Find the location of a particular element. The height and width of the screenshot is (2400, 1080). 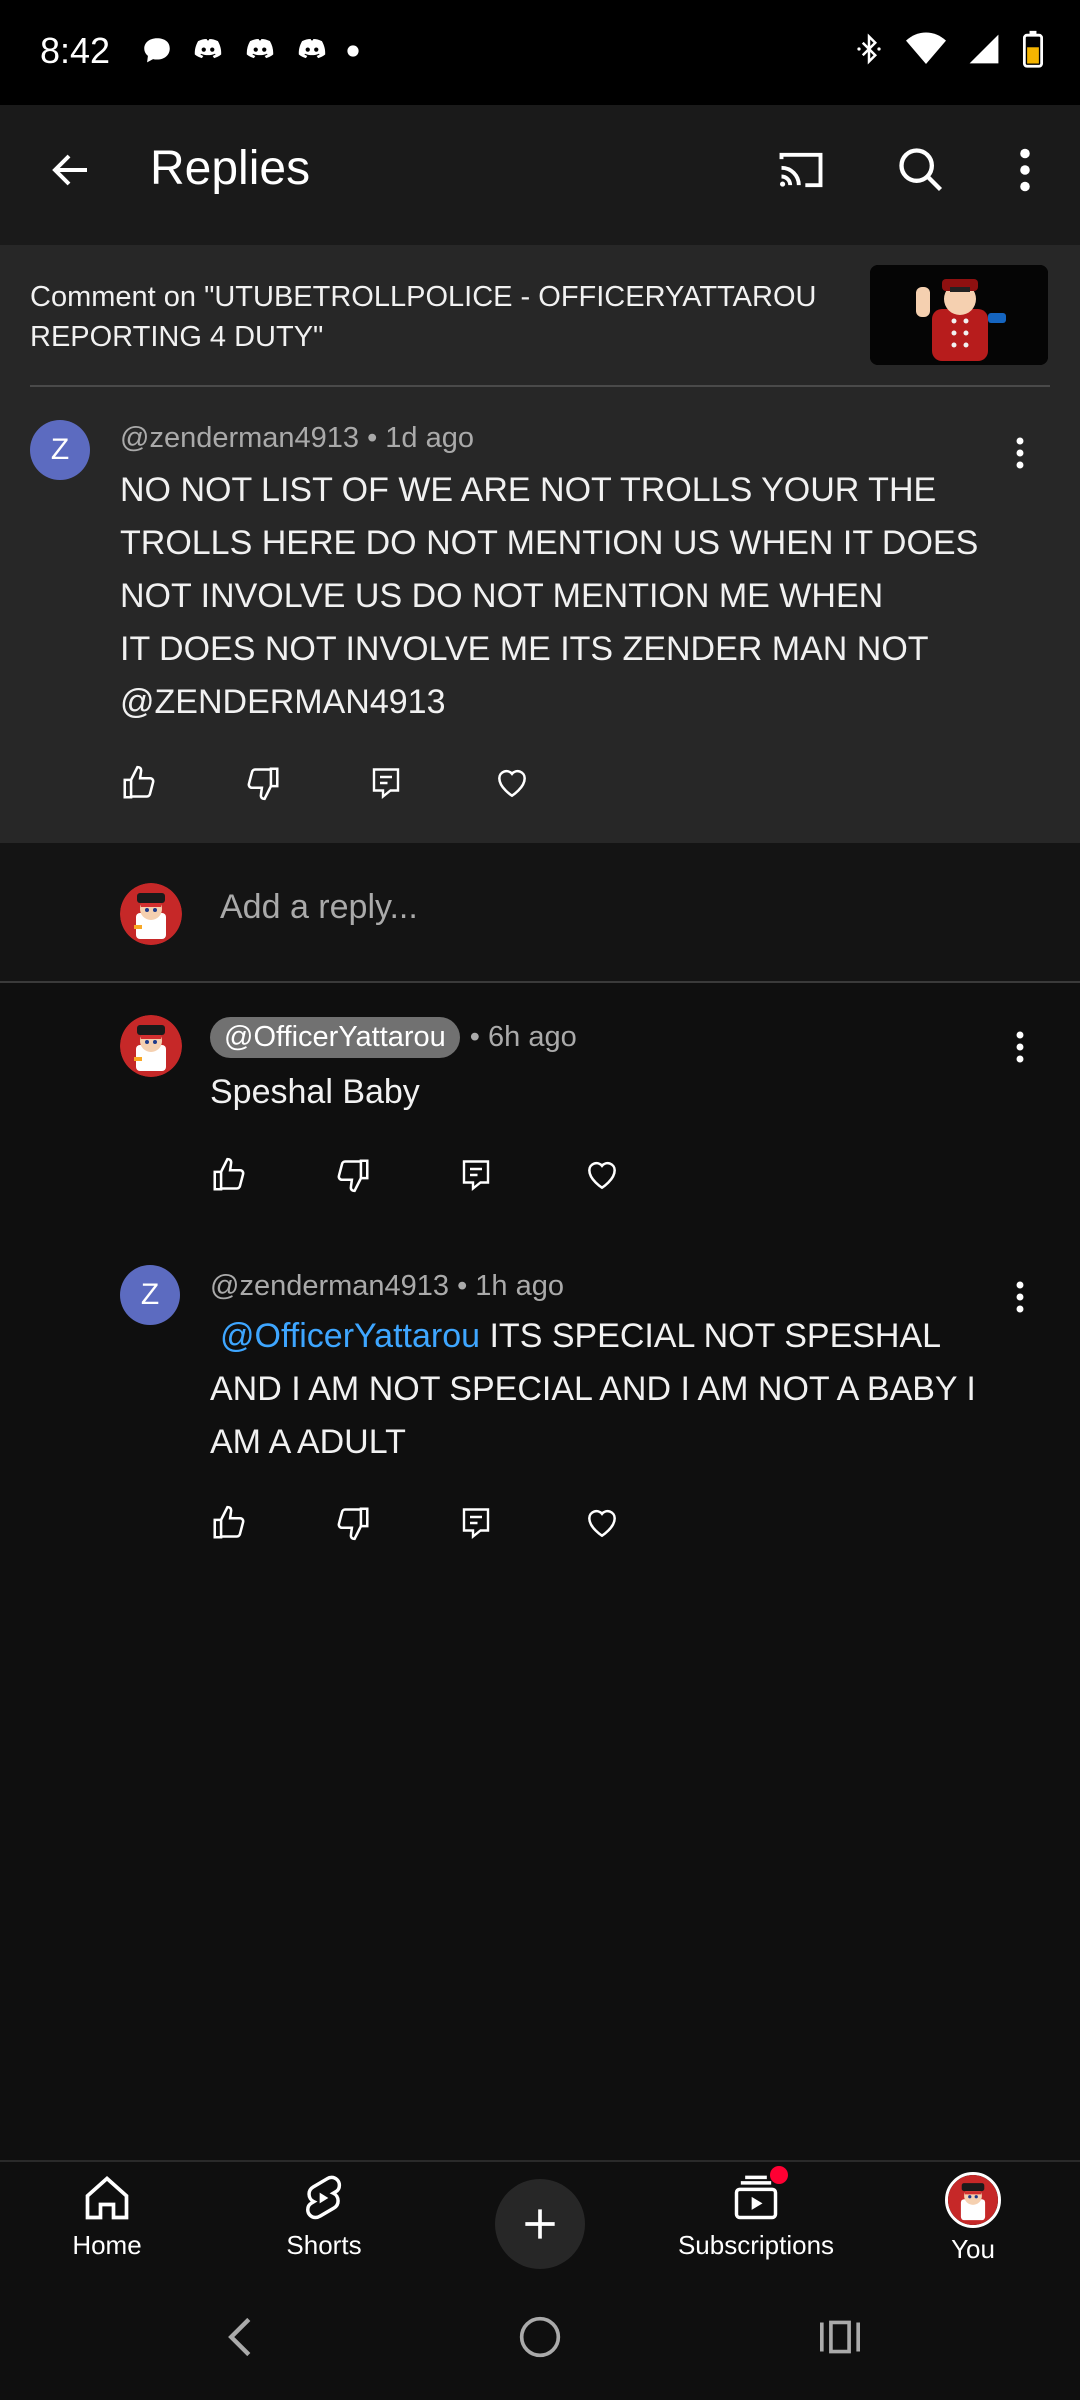

search-button is located at coordinates (921, 170).